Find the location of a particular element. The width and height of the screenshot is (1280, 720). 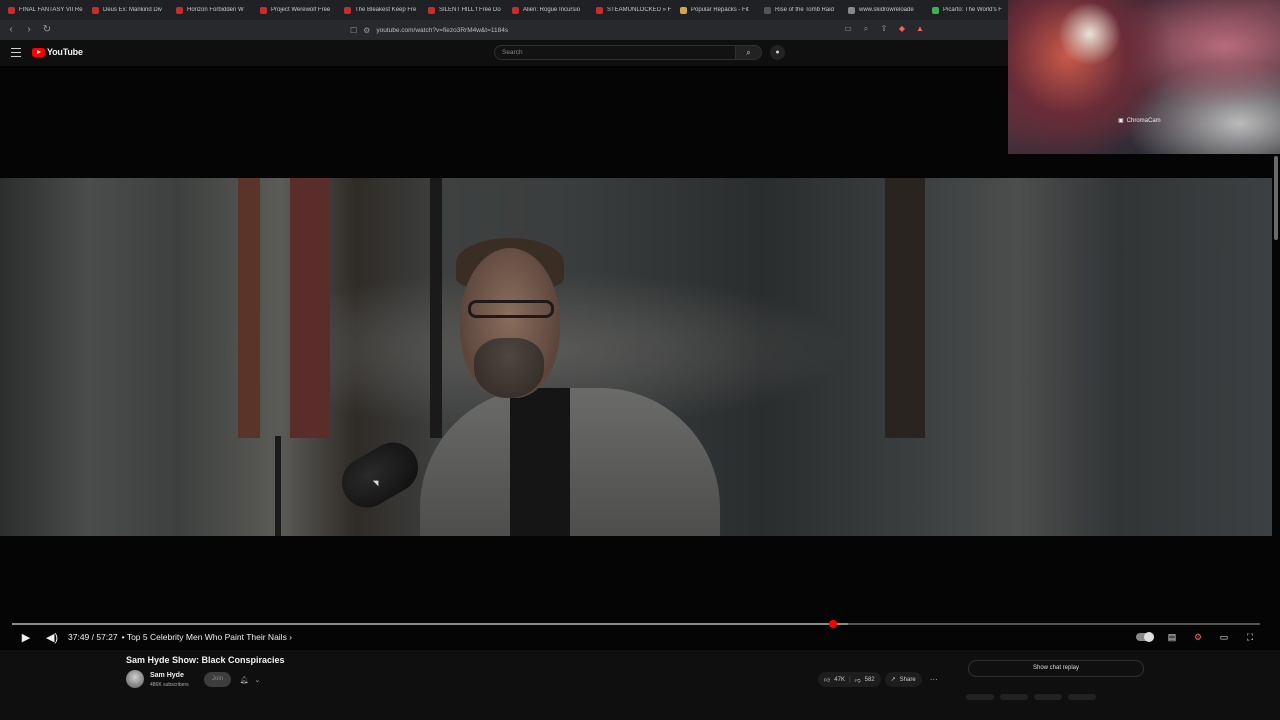

extension-alert-icon: ▲ is located at coordinates (920, 29).